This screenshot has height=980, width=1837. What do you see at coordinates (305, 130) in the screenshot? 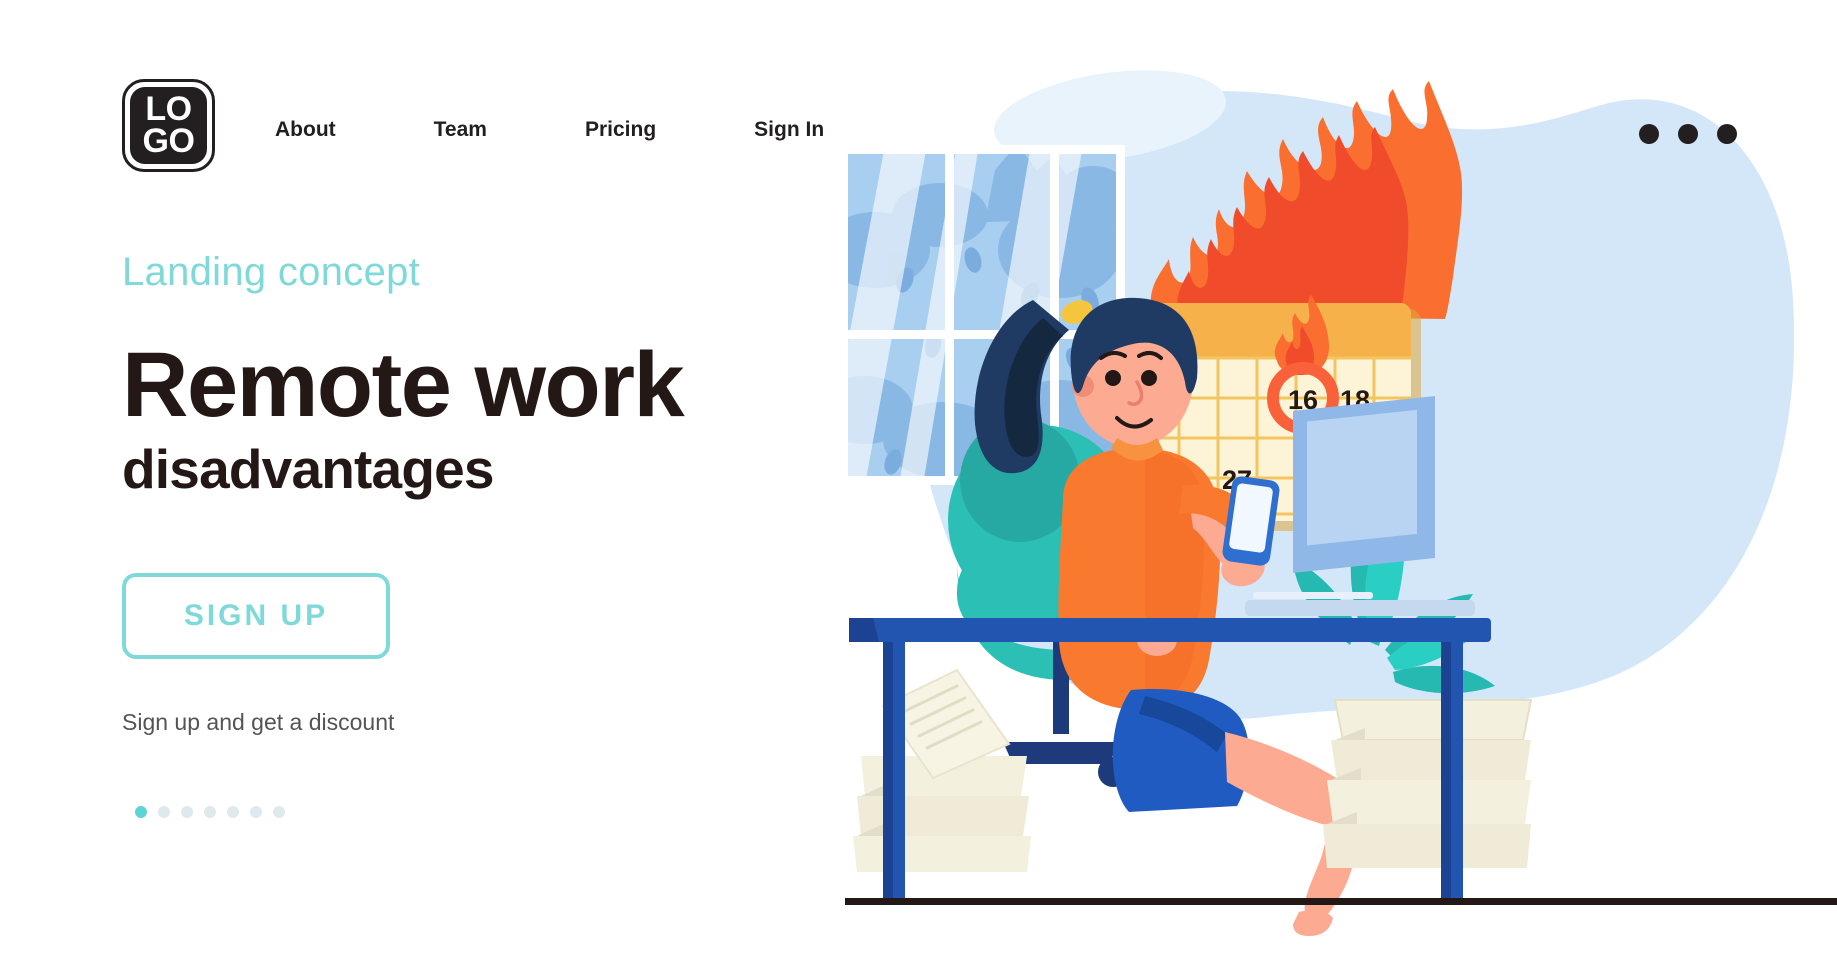
I see `nav-item-about: About` at bounding box center [305, 130].